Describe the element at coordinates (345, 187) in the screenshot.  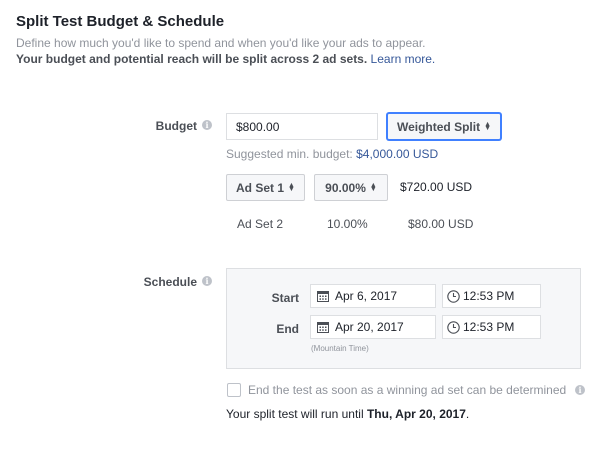
I see `ad-set-1-percent: 90.00%` at that location.